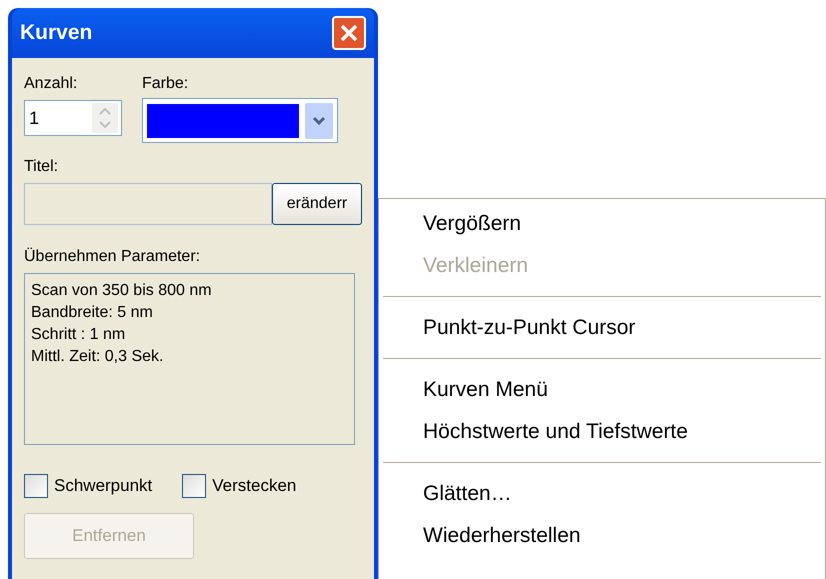 The width and height of the screenshot is (826, 579). I want to click on count-label: Anzahl:, so click(51, 84).